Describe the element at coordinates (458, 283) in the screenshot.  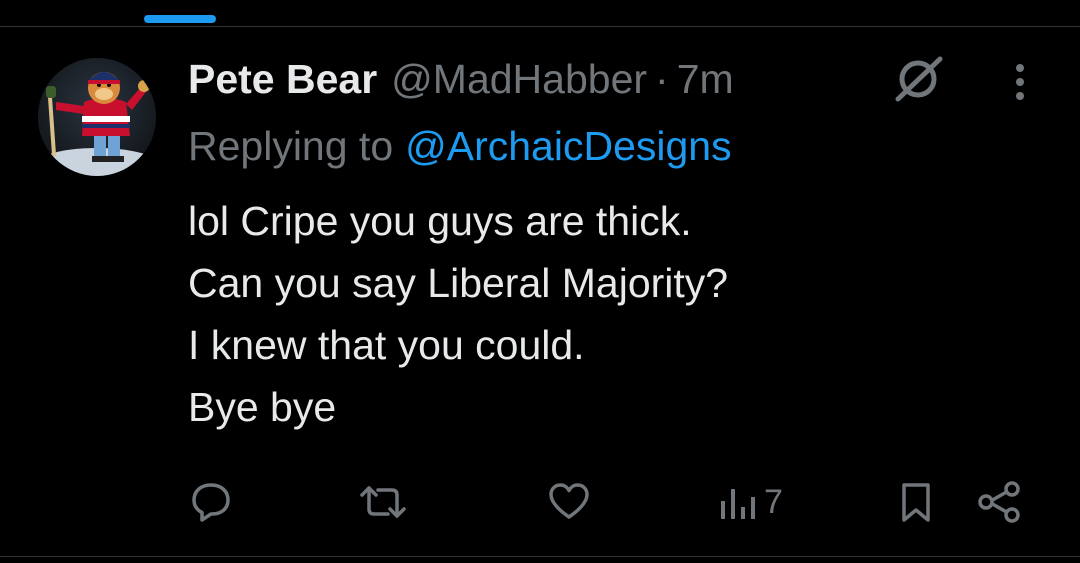
I see `tweet-text-line: Can you say Liberal Majority?` at that location.